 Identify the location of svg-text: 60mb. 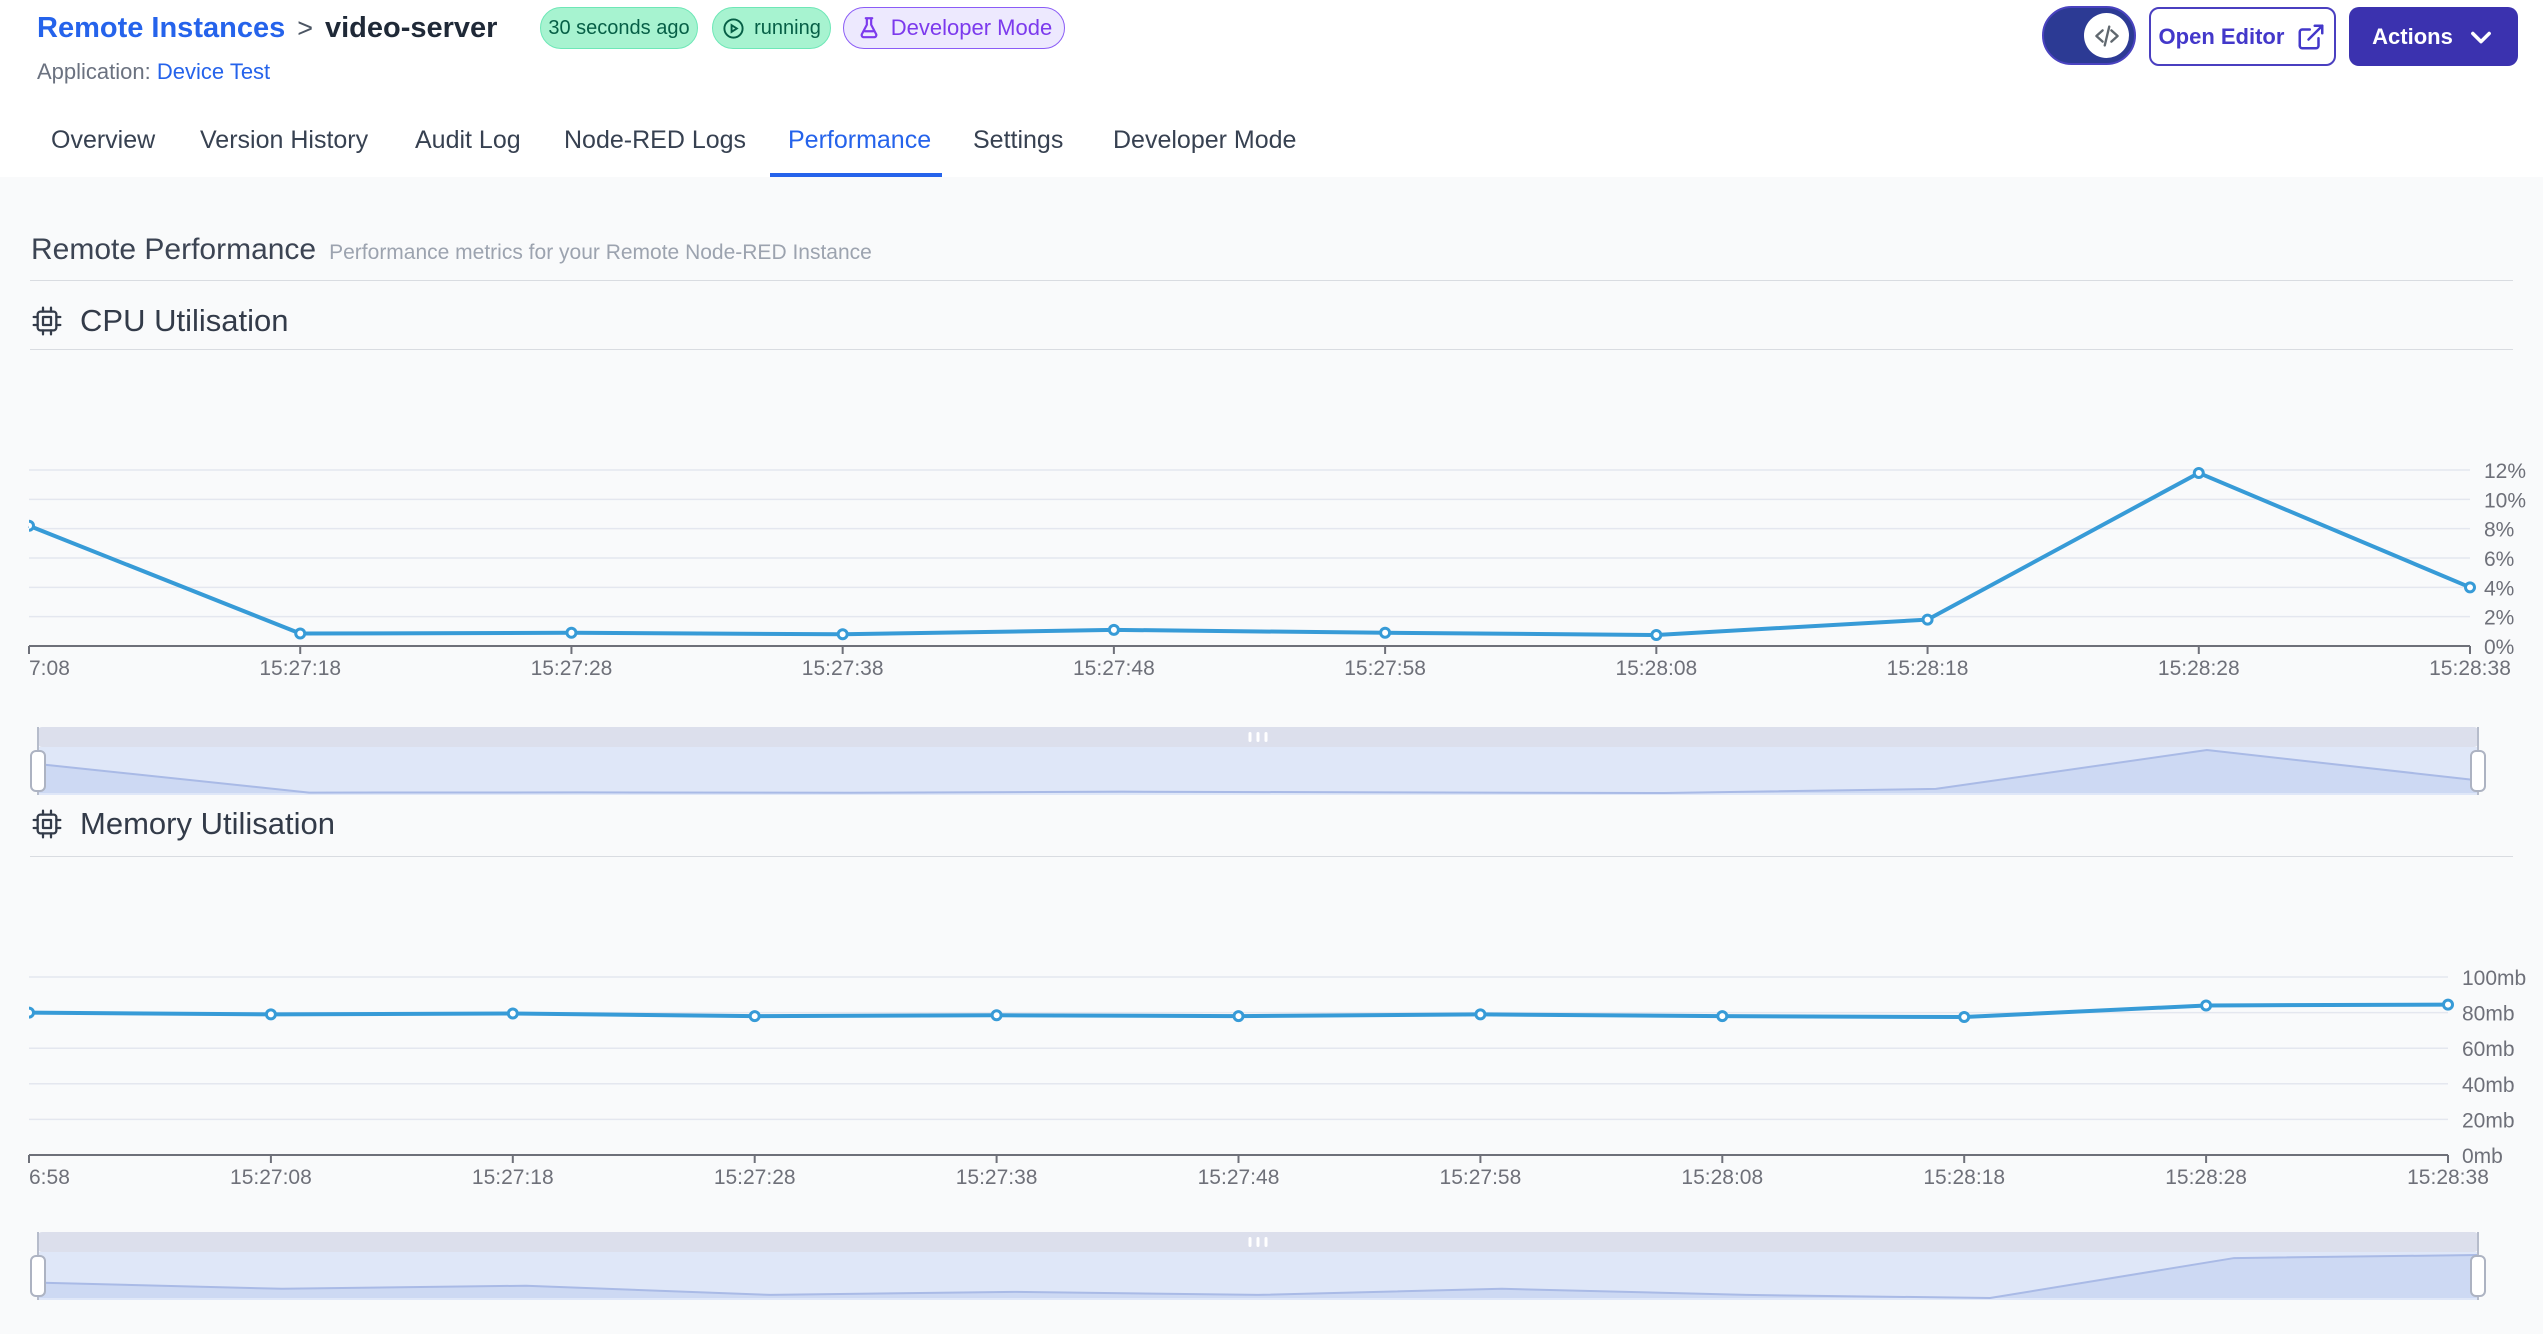
(2488, 1049).